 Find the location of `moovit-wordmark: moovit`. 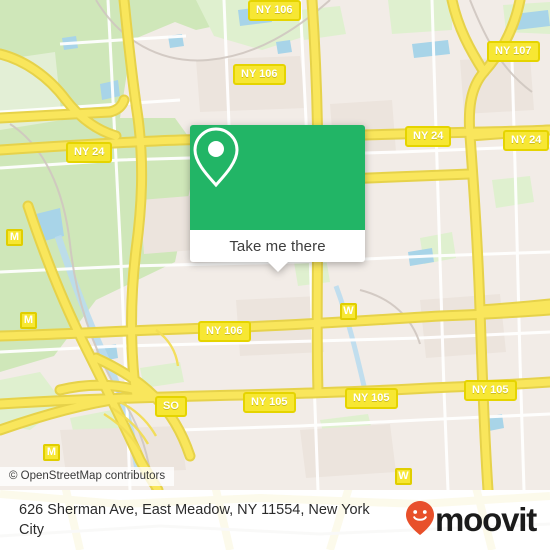

moovit-wordmark: moovit is located at coordinates (486, 519).